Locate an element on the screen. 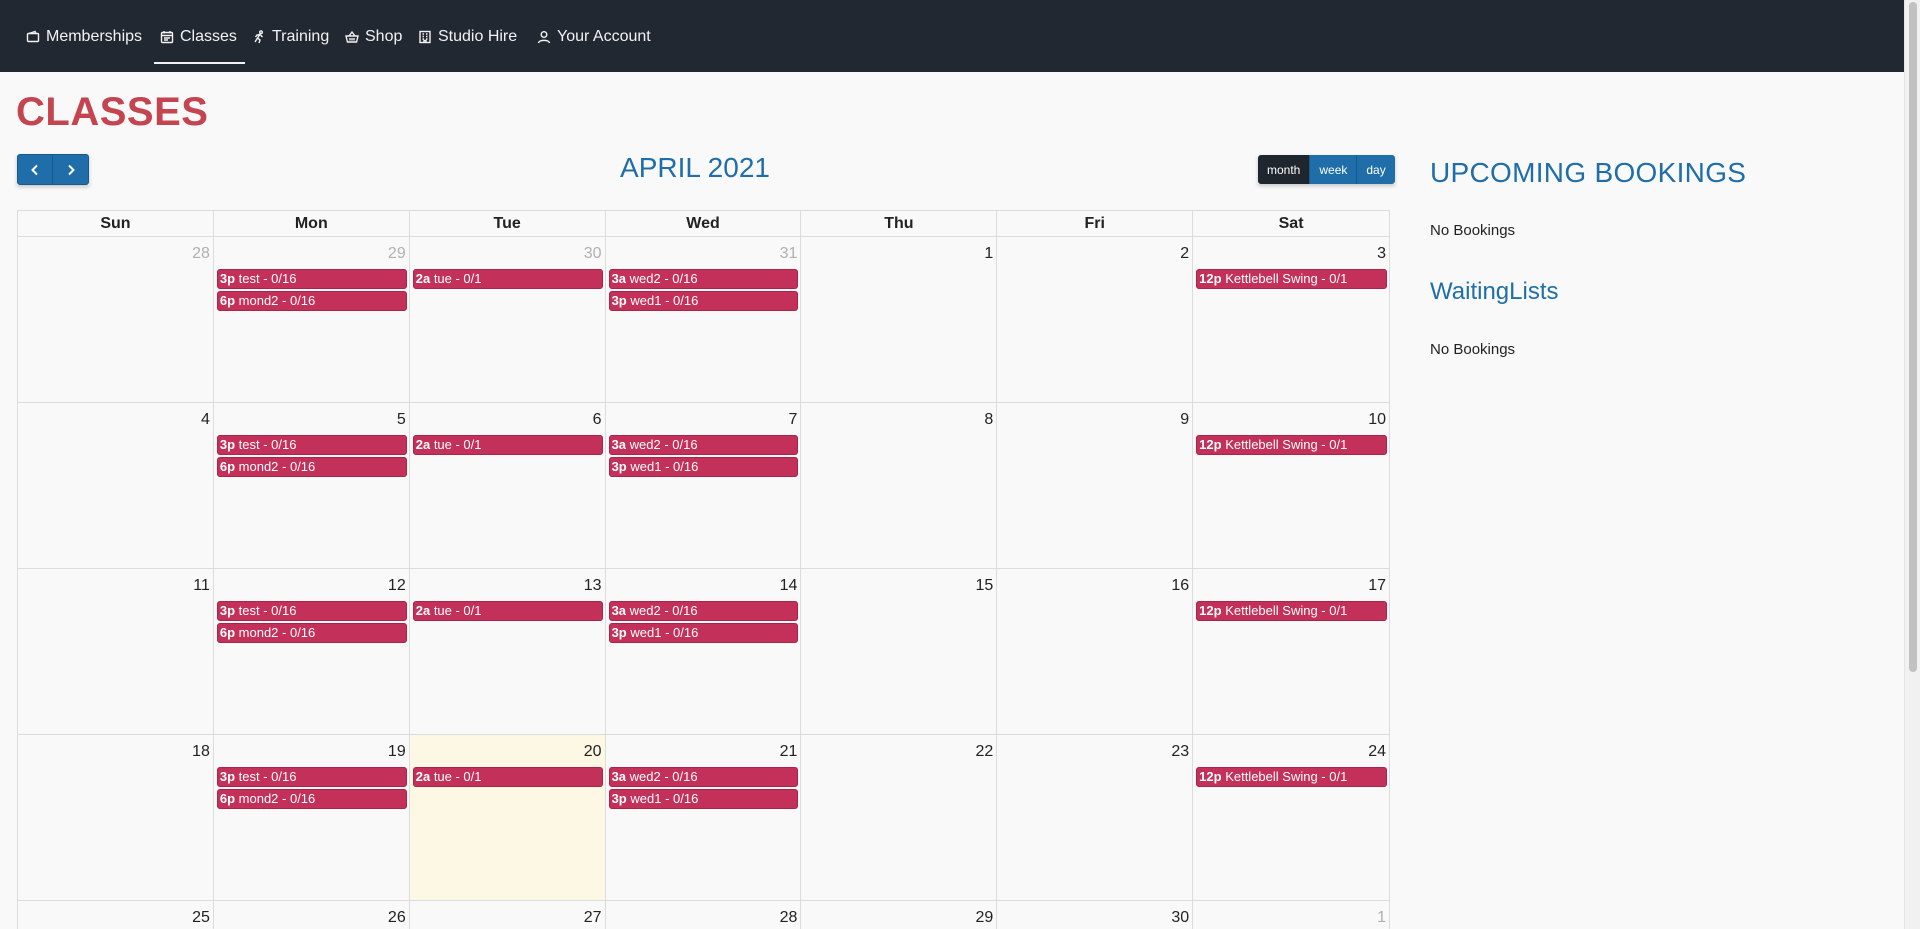 The width and height of the screenshot is (1920, 929). nav-shop: Shop is located at coordinates (373, 37).